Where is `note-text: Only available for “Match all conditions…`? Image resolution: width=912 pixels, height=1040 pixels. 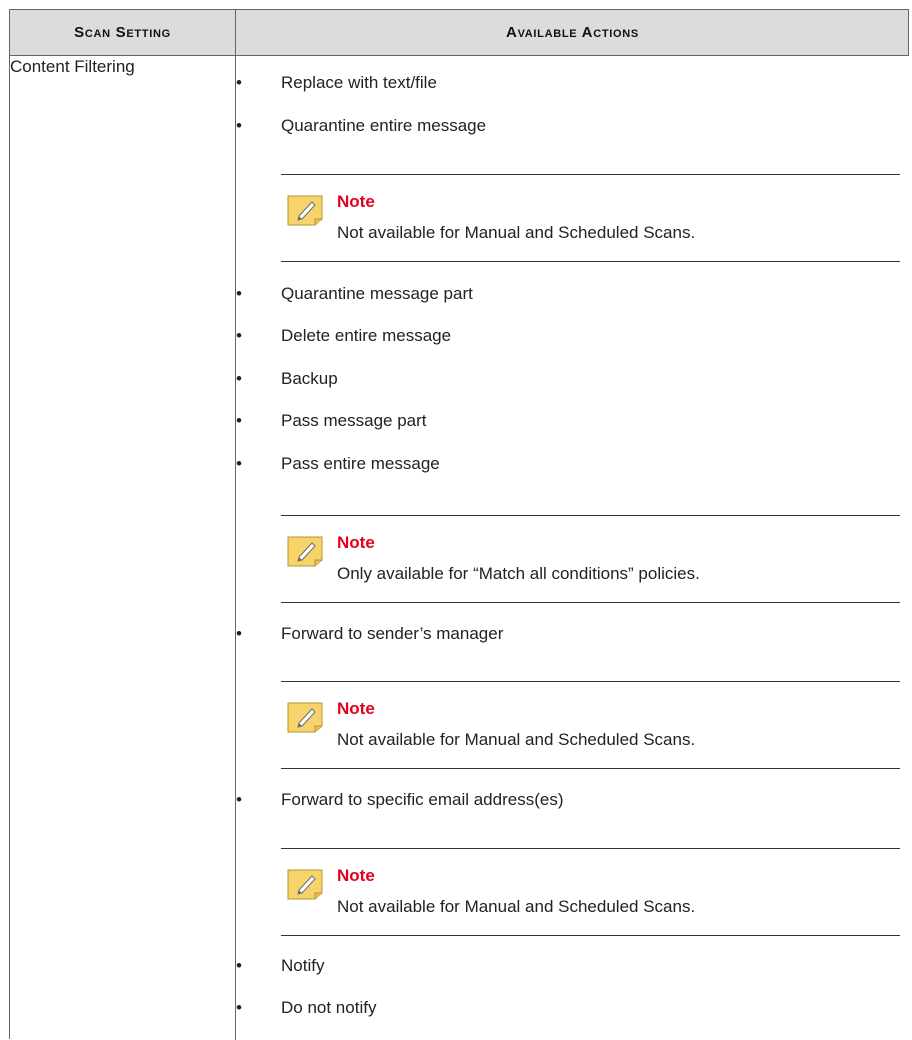 note-text: Only available for “Match all conditions… is located at coordinates (518, 573).